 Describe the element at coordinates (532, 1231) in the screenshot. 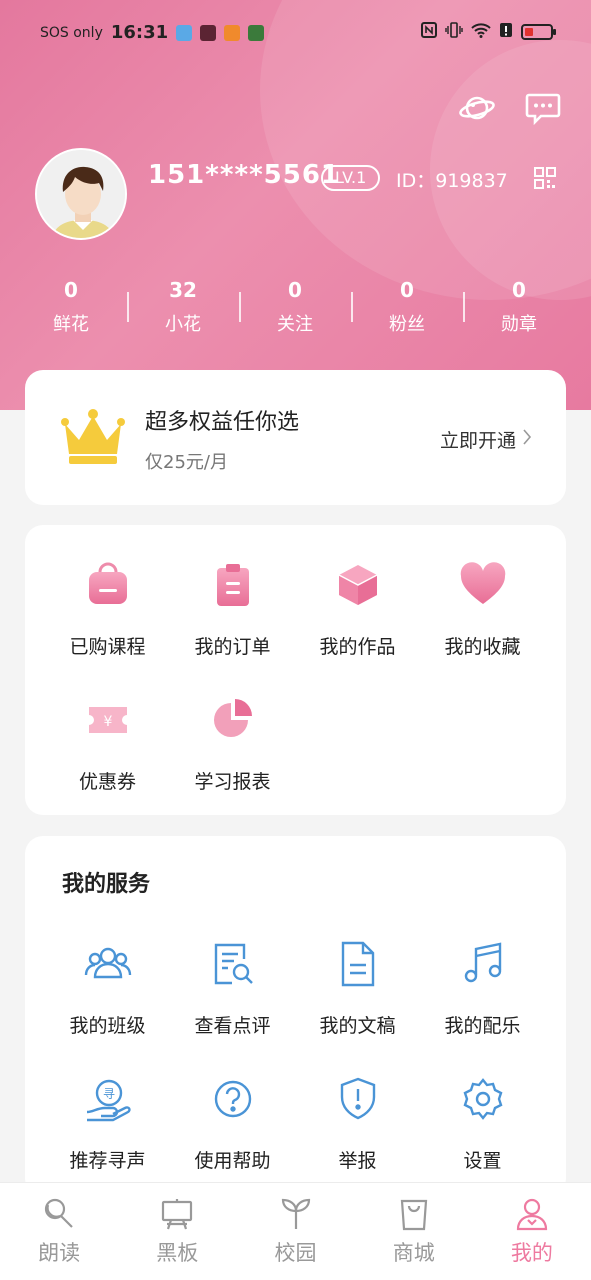

I see `tab-me: 我的` at that location.